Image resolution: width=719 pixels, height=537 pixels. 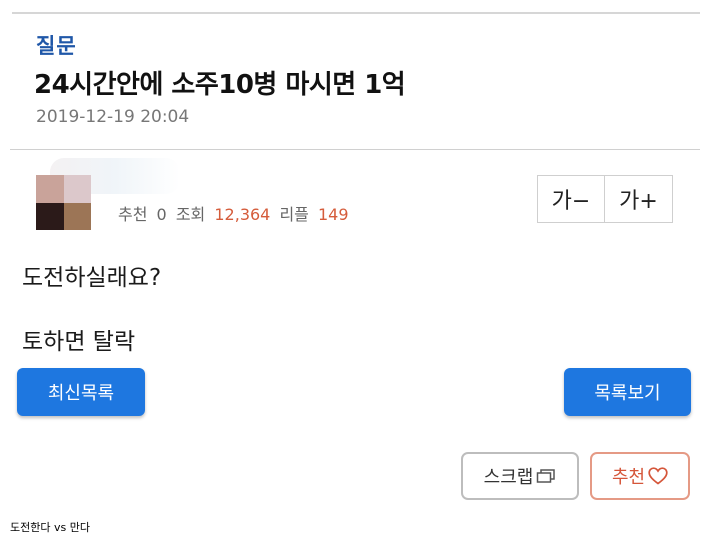 I want to click on heart-outline-icon, so click(x=658, y=476).